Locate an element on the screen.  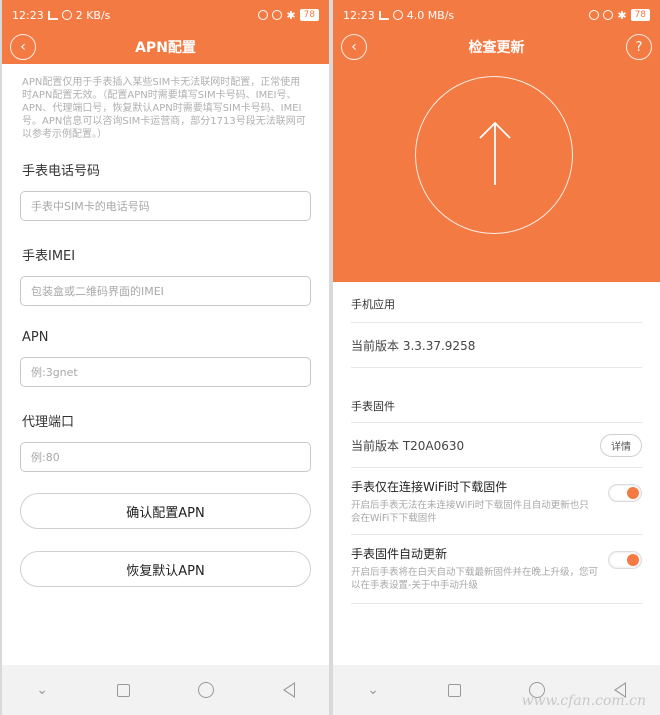
page-title: 检查更新 is located at coordinates (496, 48).